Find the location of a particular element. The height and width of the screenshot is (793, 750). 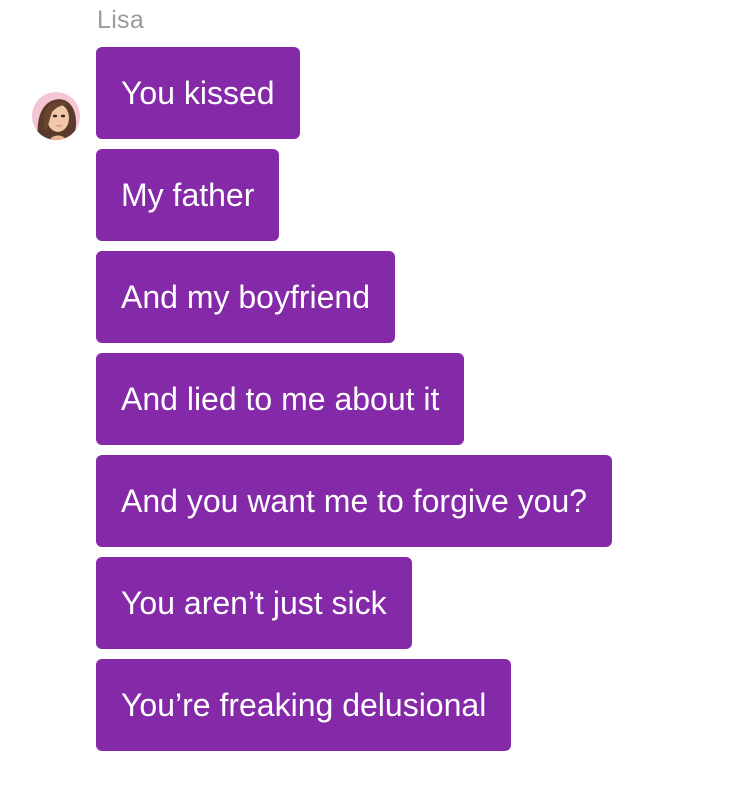

message-bubble: My father is located at coordinates (188, 195).